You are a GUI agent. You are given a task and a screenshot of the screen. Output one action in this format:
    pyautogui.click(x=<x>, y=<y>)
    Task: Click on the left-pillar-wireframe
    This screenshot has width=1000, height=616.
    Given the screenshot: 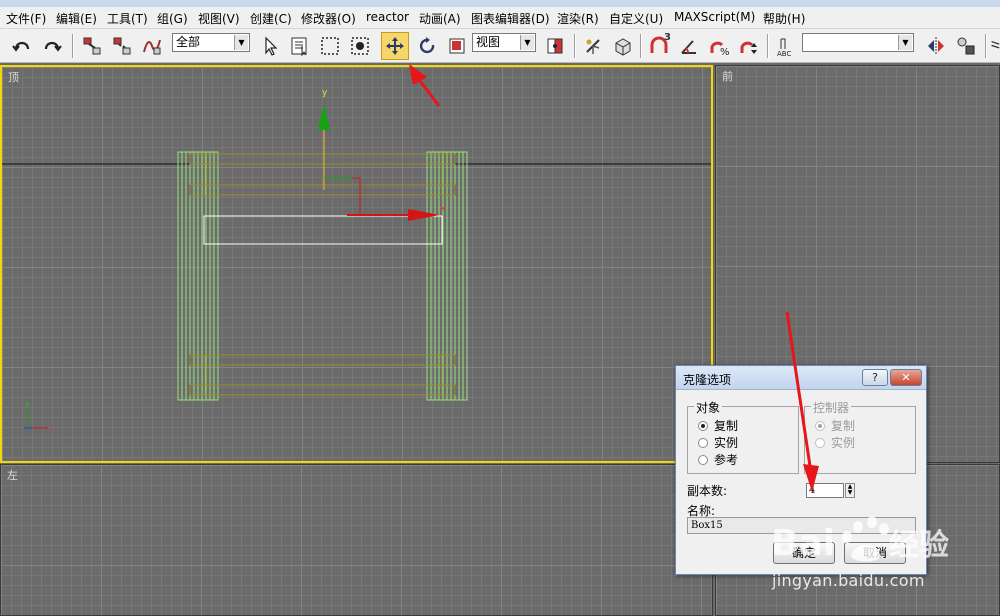 What is the action you would take?
    pyautogui.click(x=198, y=276)
    